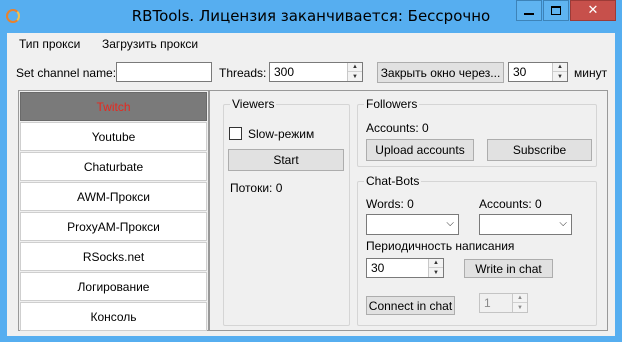 The image size is (622, 342). I want to click on maximize-icon, so click(556, 10).